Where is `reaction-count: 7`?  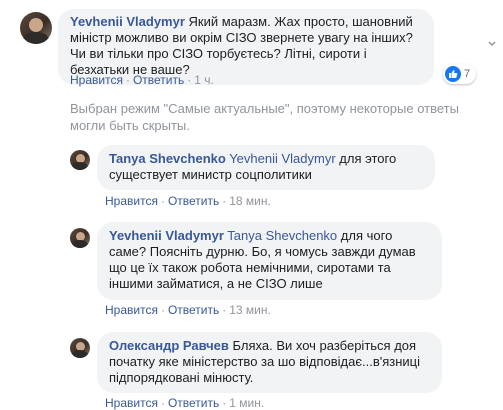 reaction-count: 7 is located at coordinates (467, 74).